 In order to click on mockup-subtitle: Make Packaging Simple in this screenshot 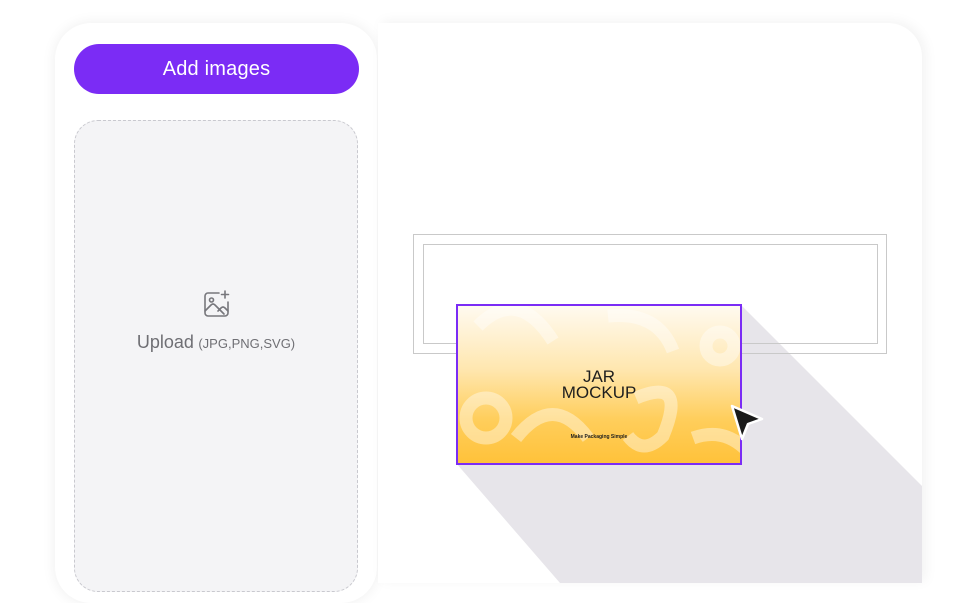, I will do `click(599, 437)`.